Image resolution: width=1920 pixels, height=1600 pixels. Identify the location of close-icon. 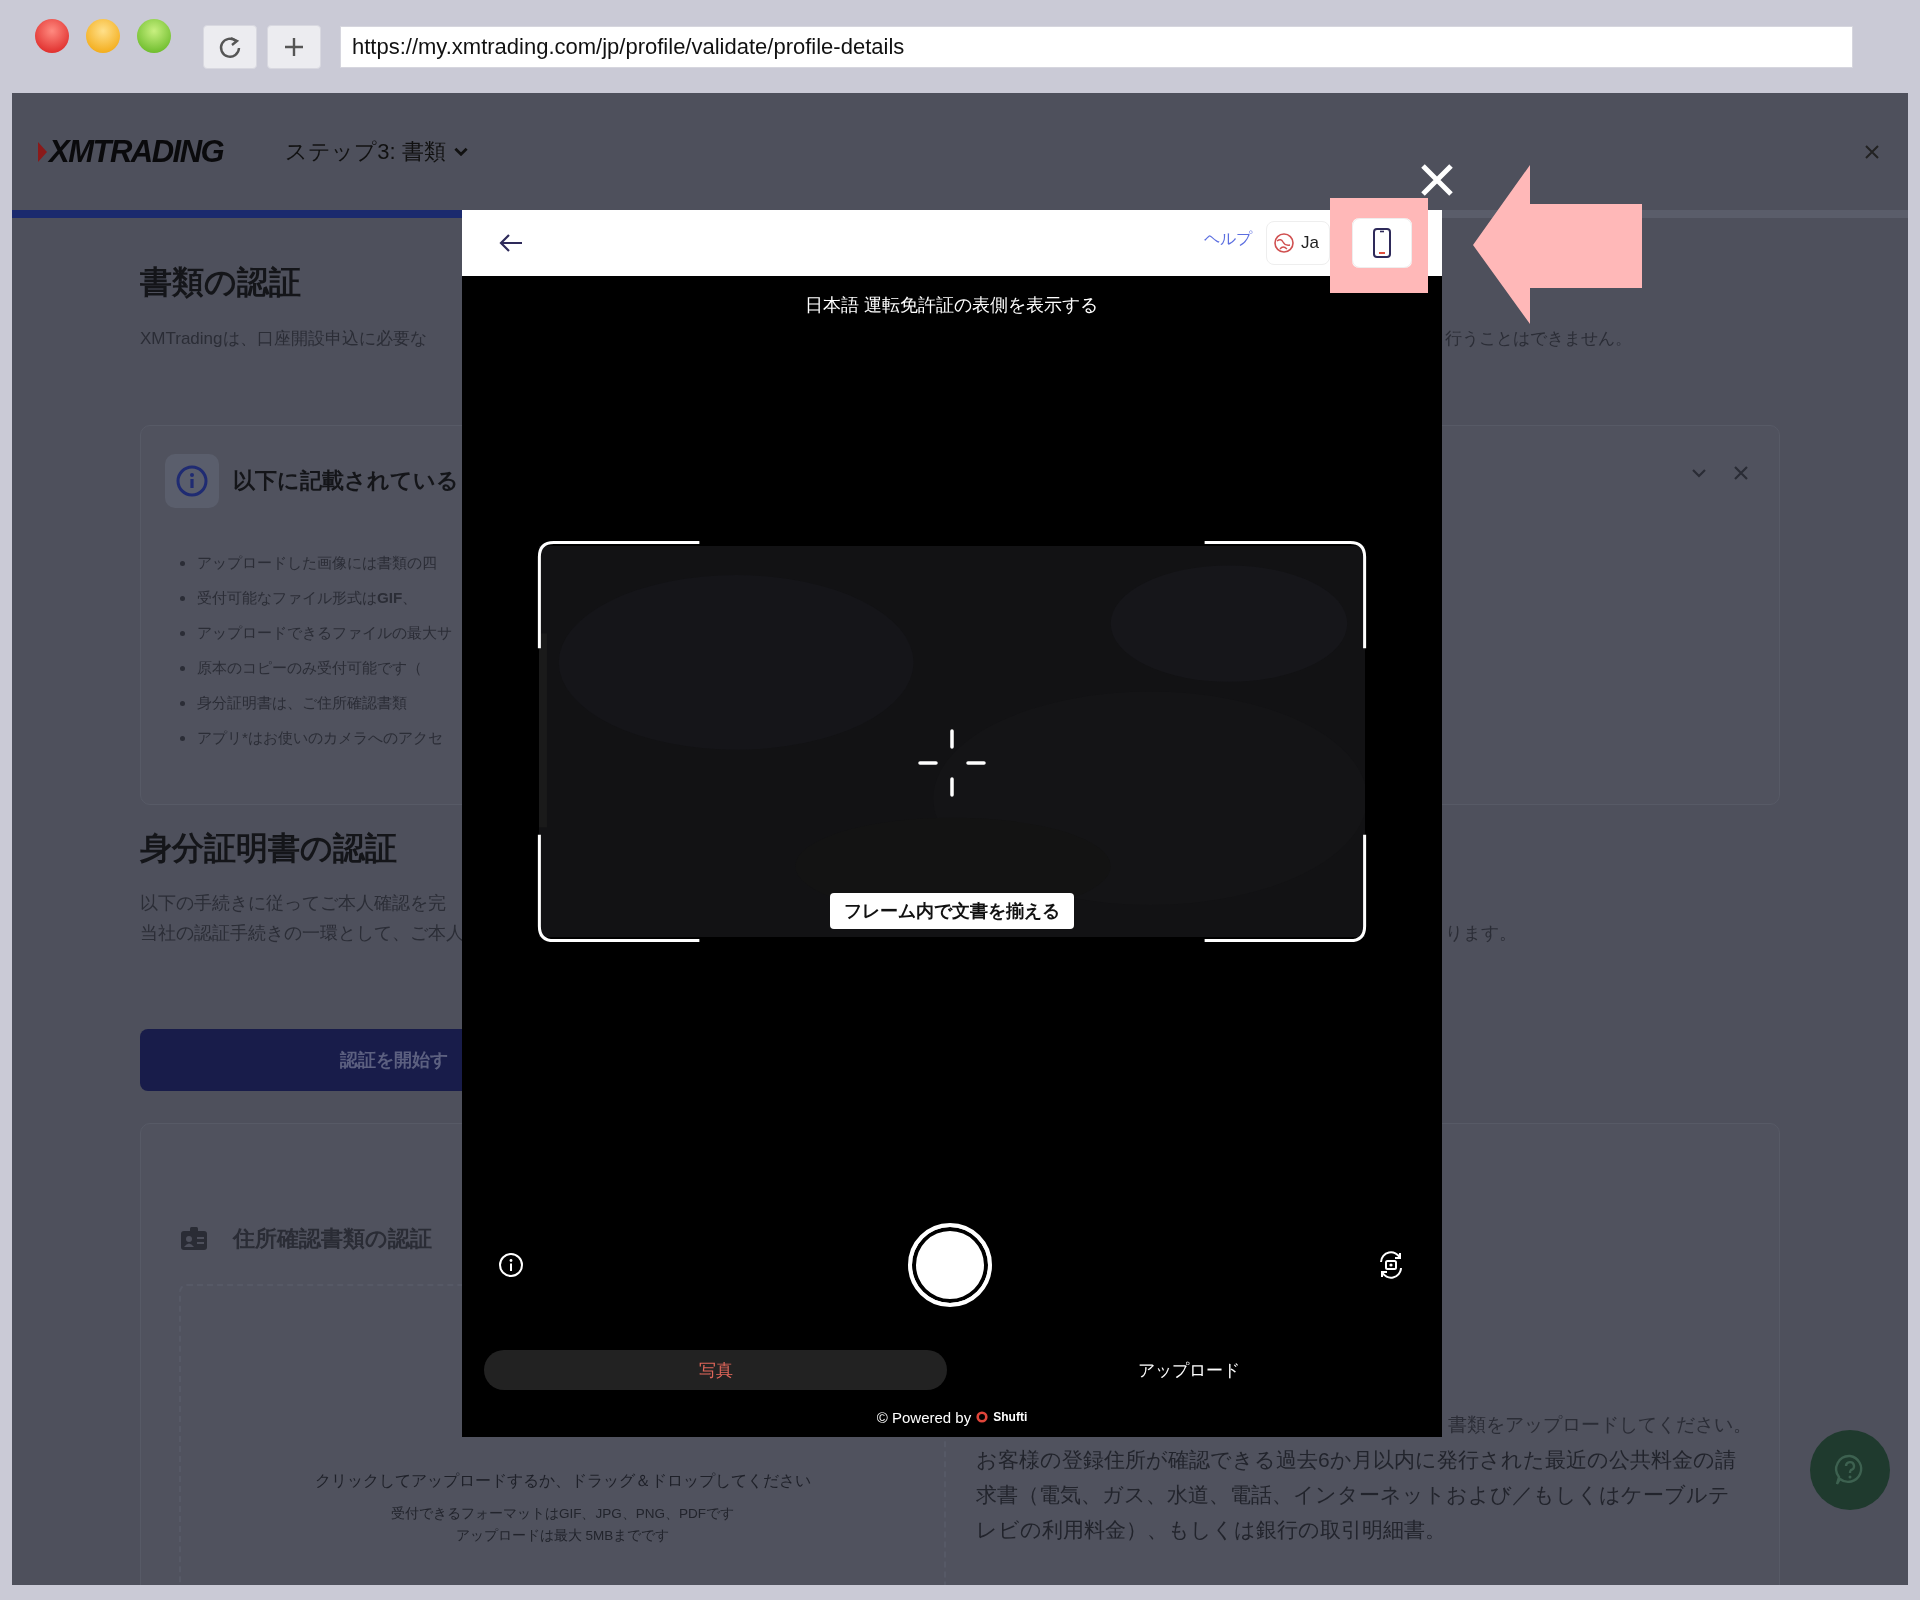
(1437, 180).